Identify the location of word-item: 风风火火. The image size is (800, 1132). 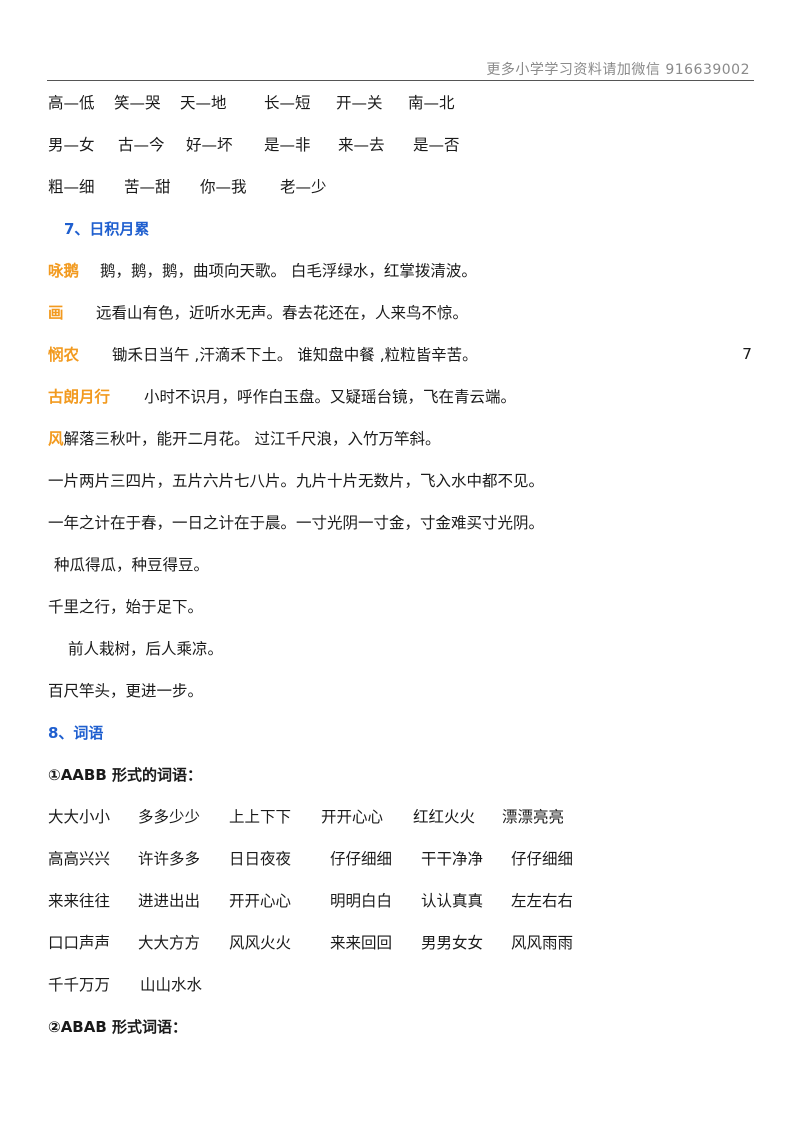
(260, 943).